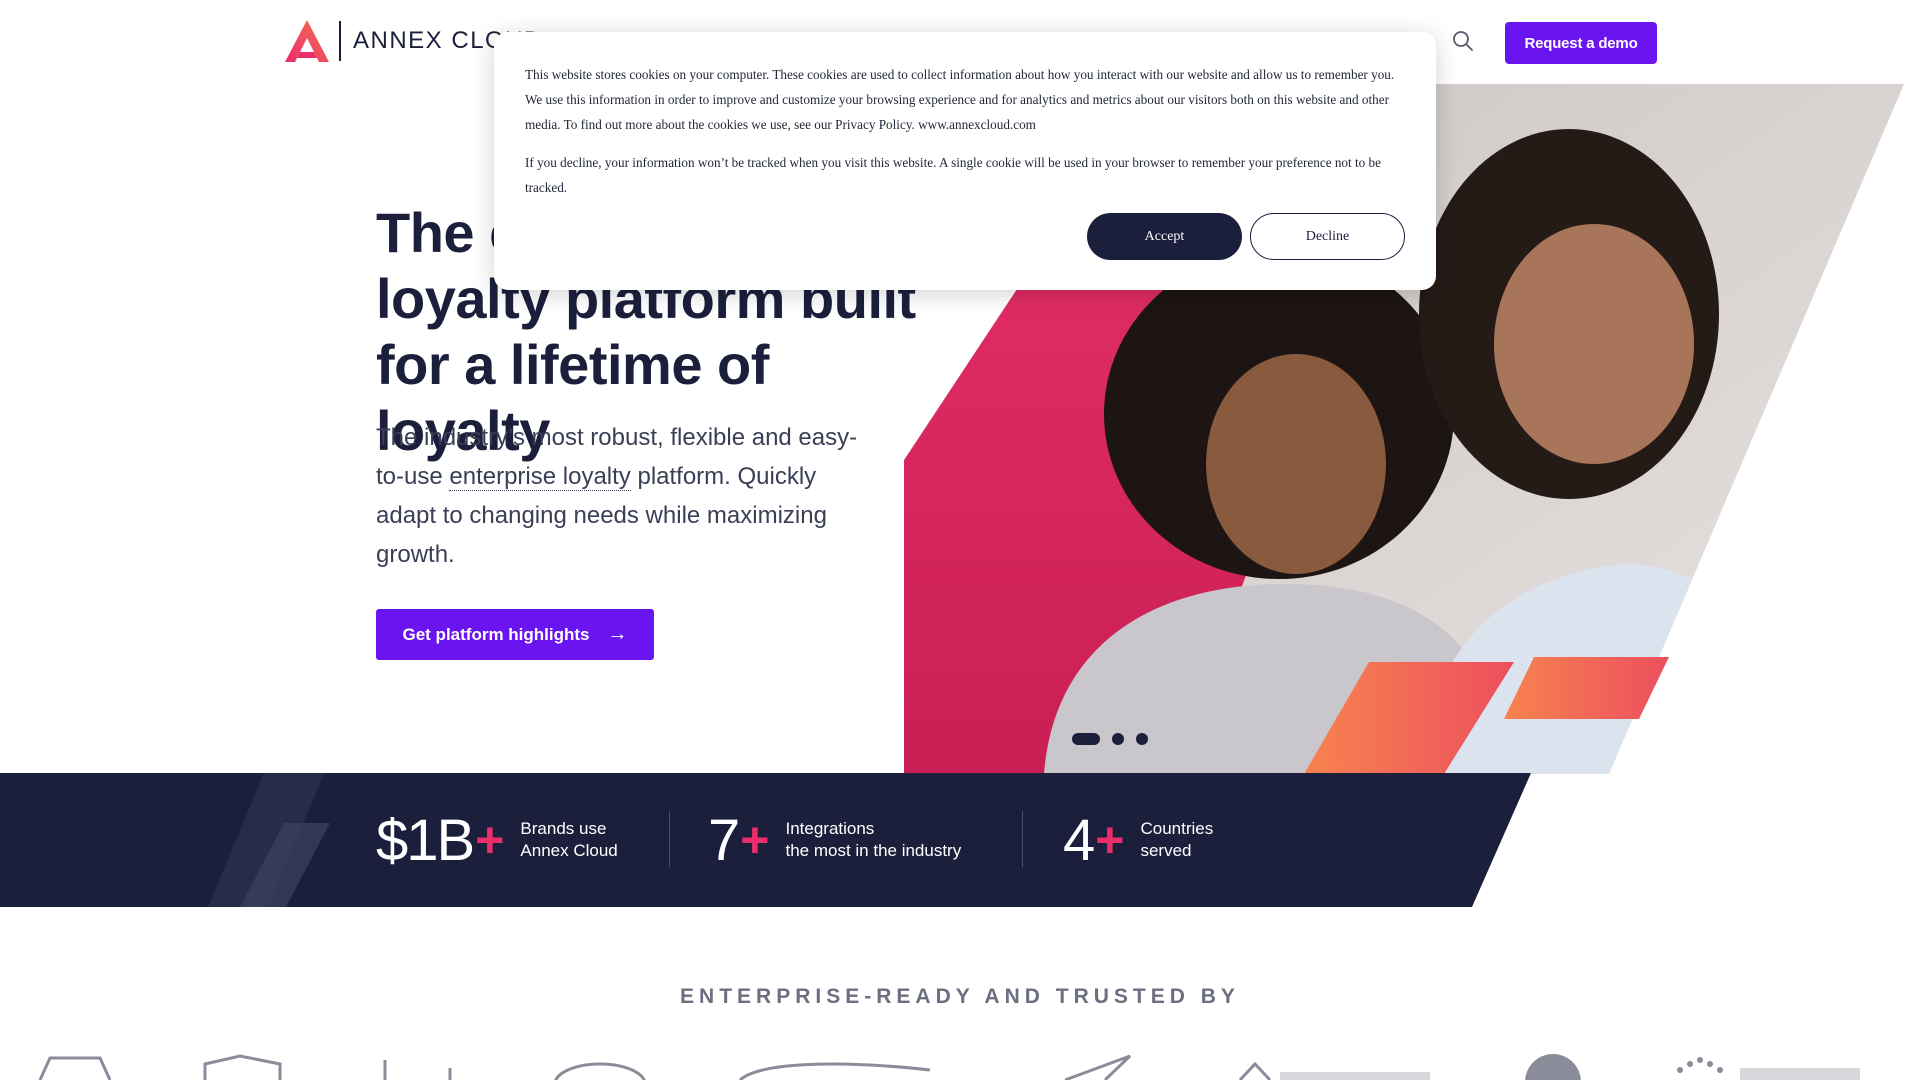 Image resolution: width=1920 pixels, height=1080 pixels. Describe the element at coordinates (724, 840) in the screenshot. I see `stat-number: 7` at that location.